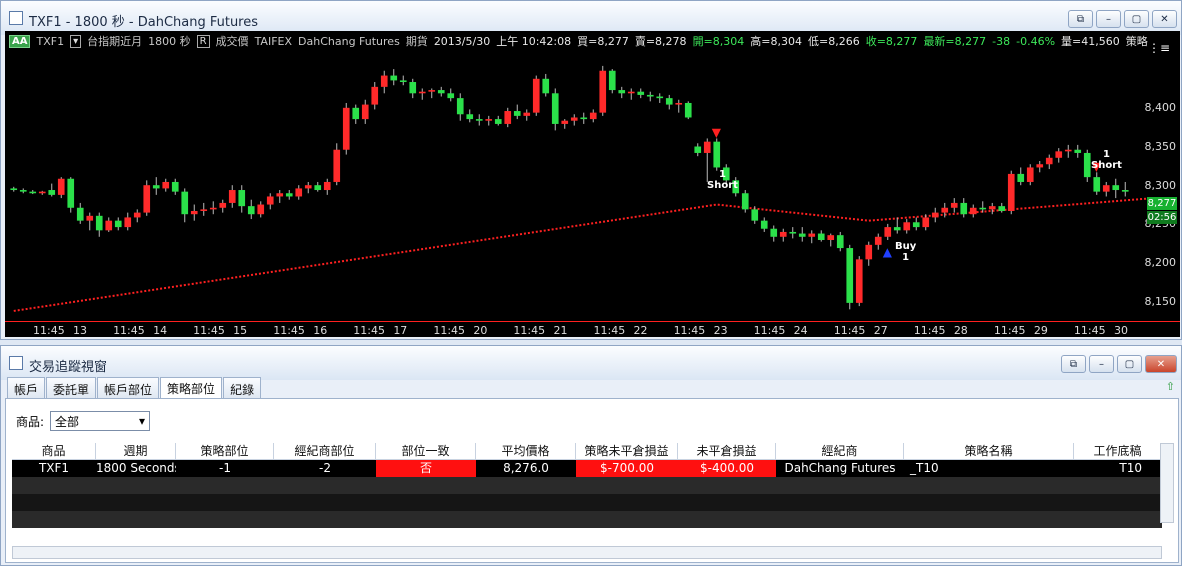  I want to click on column-header: 策略名稱, so click(989, 451).